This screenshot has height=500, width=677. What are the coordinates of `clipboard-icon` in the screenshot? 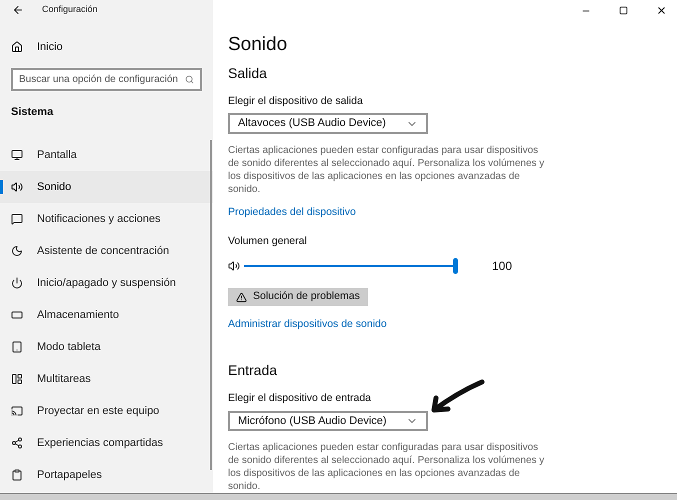 It's located at (17, 475).